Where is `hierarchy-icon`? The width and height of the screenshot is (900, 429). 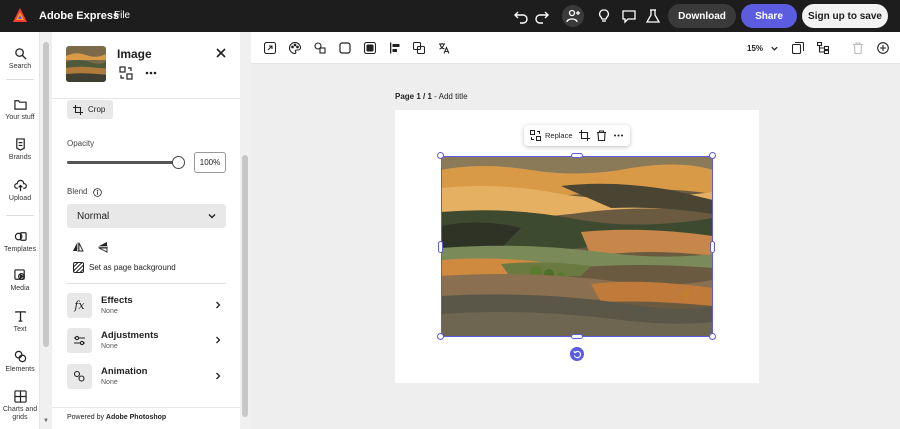 hierarchy-icon is located at coordinates (823, 48).